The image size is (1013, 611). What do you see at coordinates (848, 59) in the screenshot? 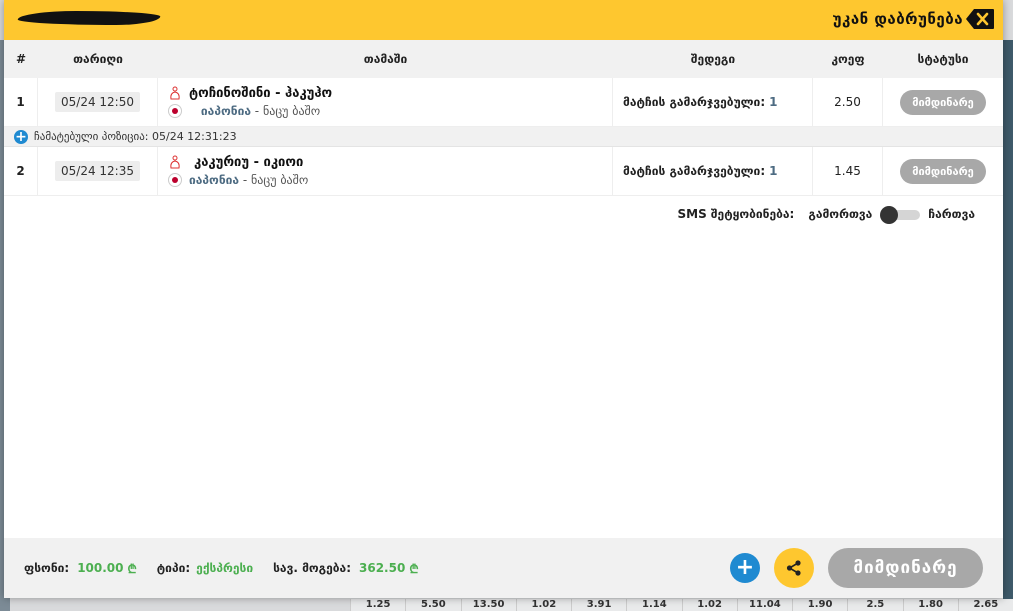
I see `column-header-odds: კოეფ` at bounding box center [848, 59].